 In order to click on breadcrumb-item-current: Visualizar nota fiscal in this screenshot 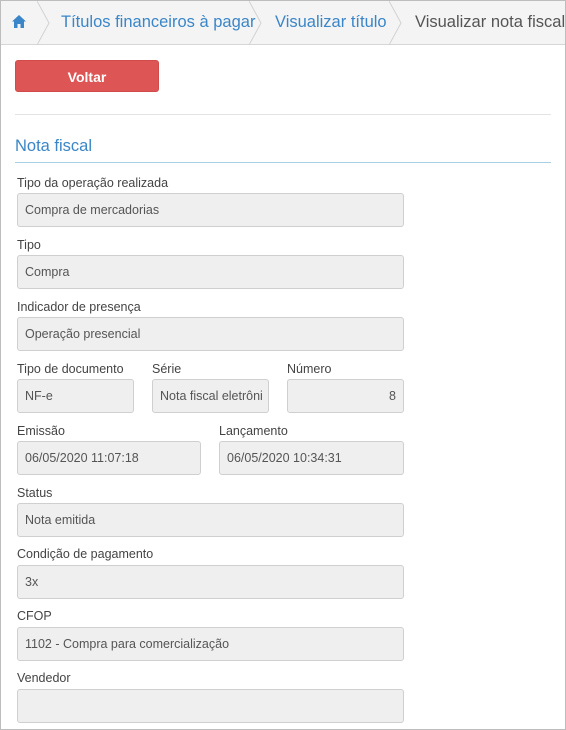, I will do `click(490, 22)`.